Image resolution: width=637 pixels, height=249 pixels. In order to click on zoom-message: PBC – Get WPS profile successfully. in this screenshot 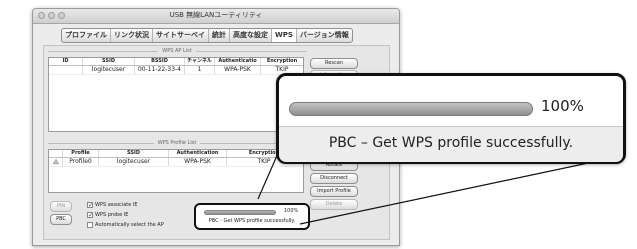, I will do `click(451, 144)`.